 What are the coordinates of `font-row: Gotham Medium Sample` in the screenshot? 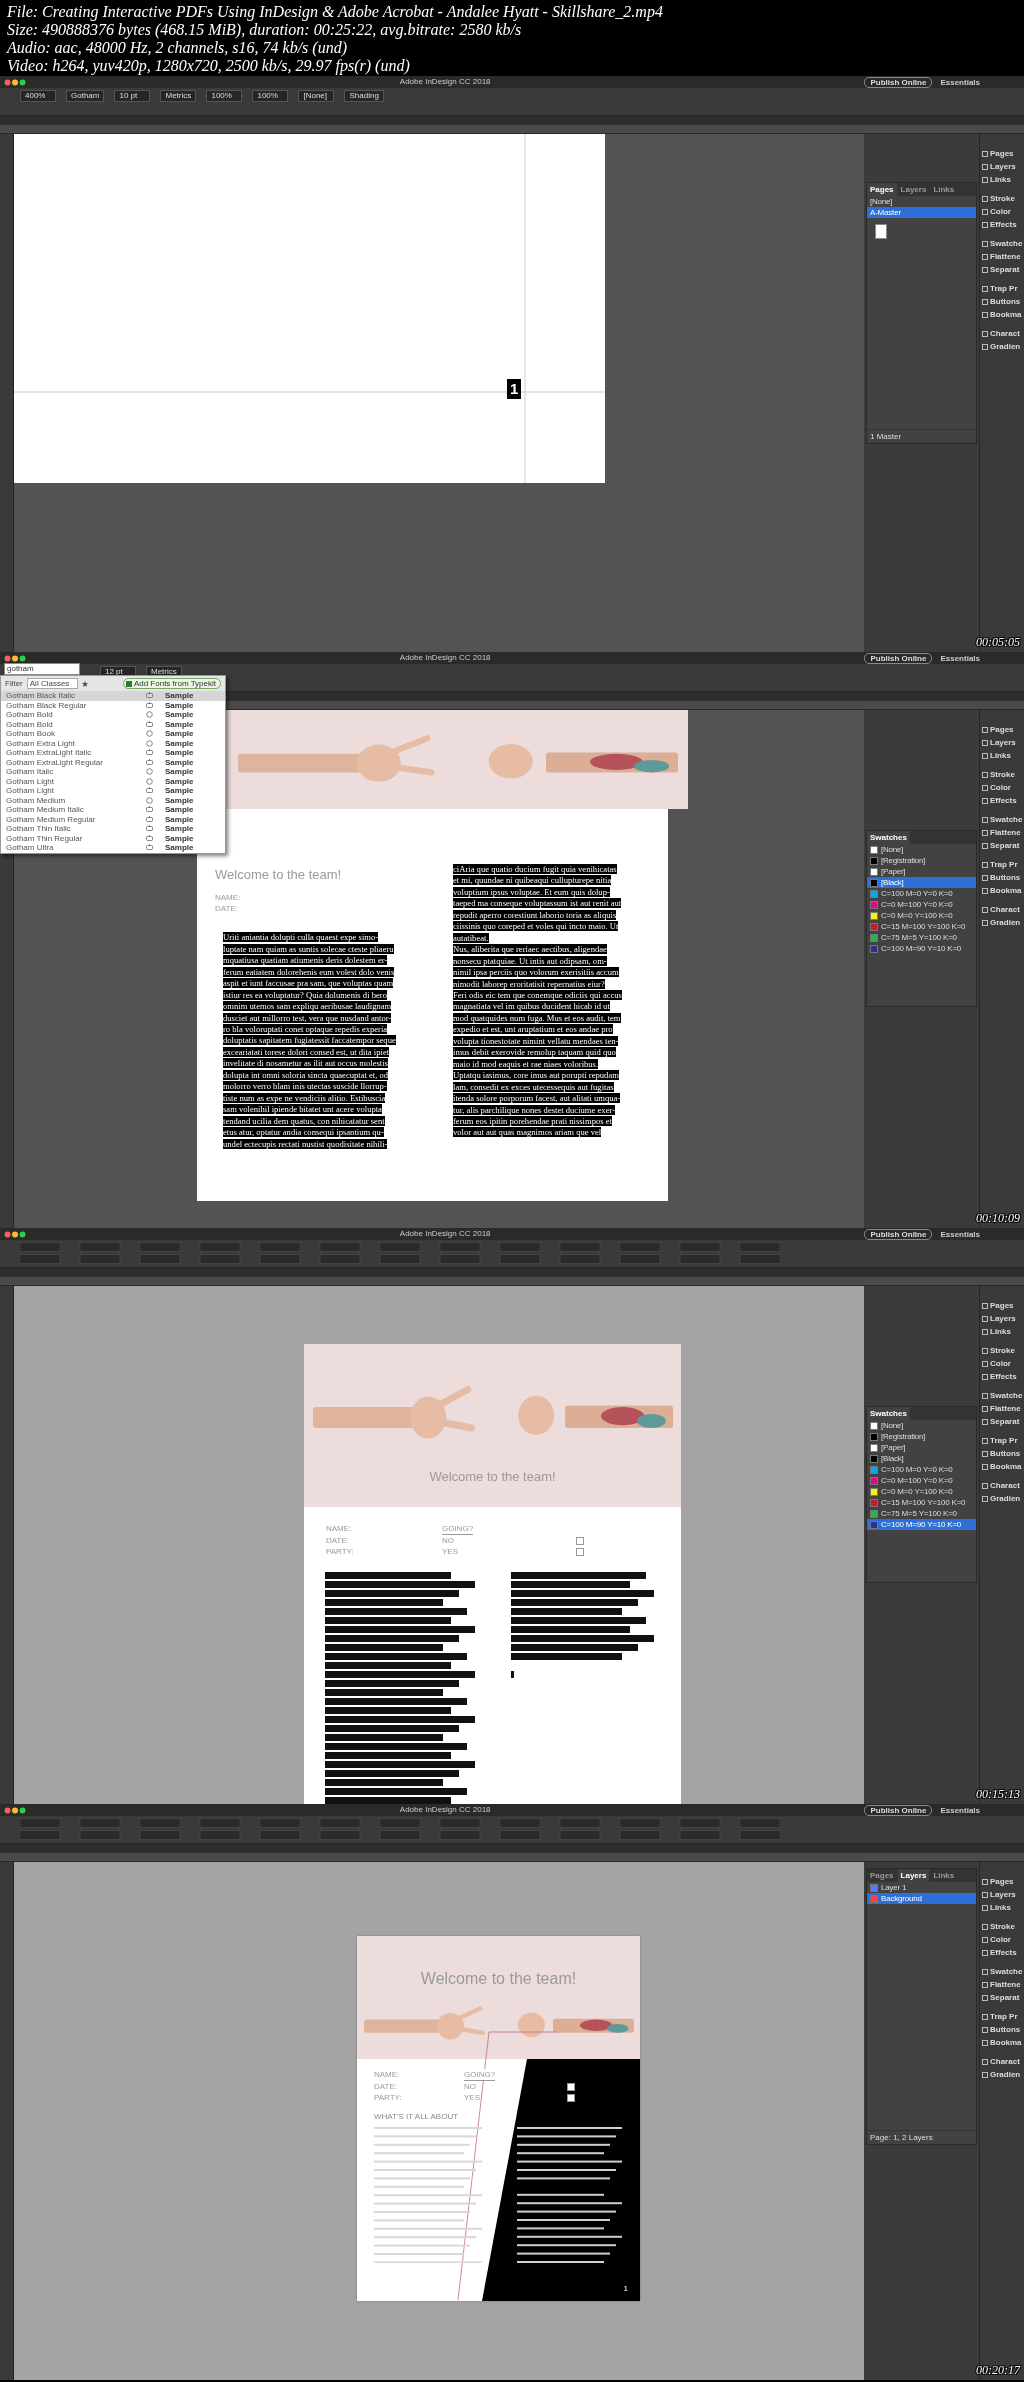 It's located at (113, 800).